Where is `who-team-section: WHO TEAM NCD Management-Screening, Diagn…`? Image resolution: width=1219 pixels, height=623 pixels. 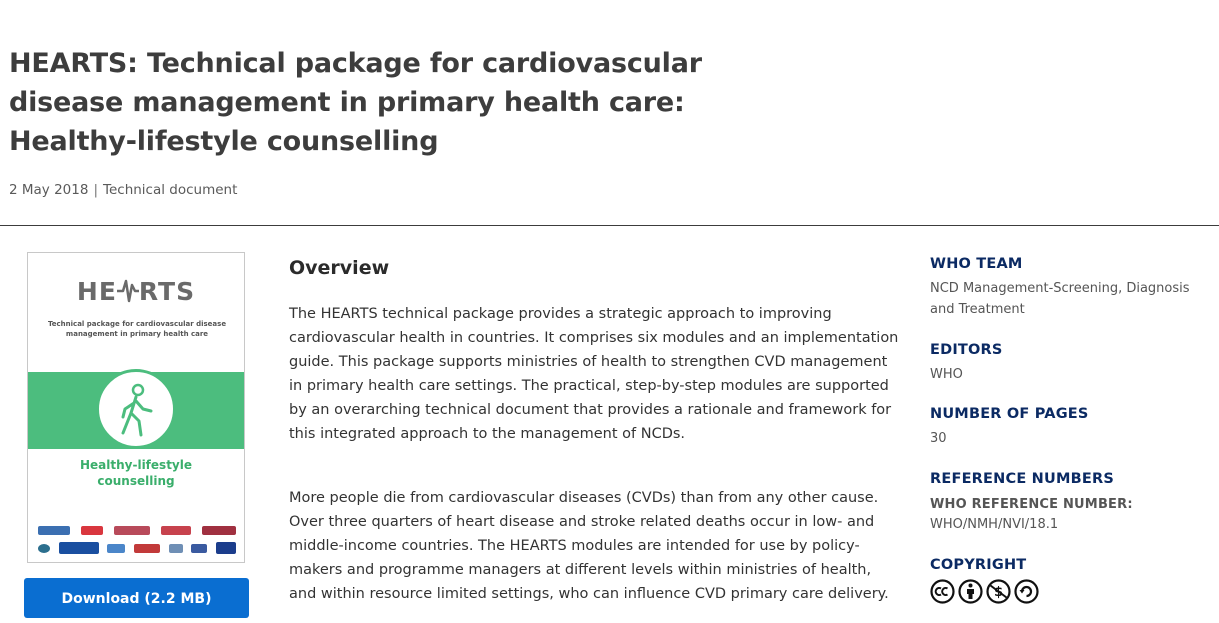
who-team-section: WHO TEAM NCD Management-Screening, Diagn… is located at coordinates (1070, 288).